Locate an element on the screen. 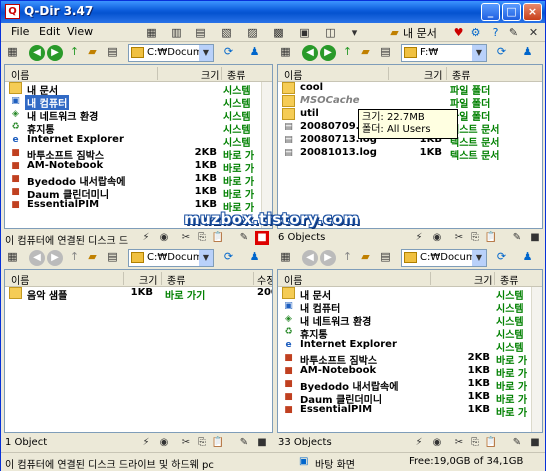  layout-icon: ▦ is located at coordinates (151, 32).